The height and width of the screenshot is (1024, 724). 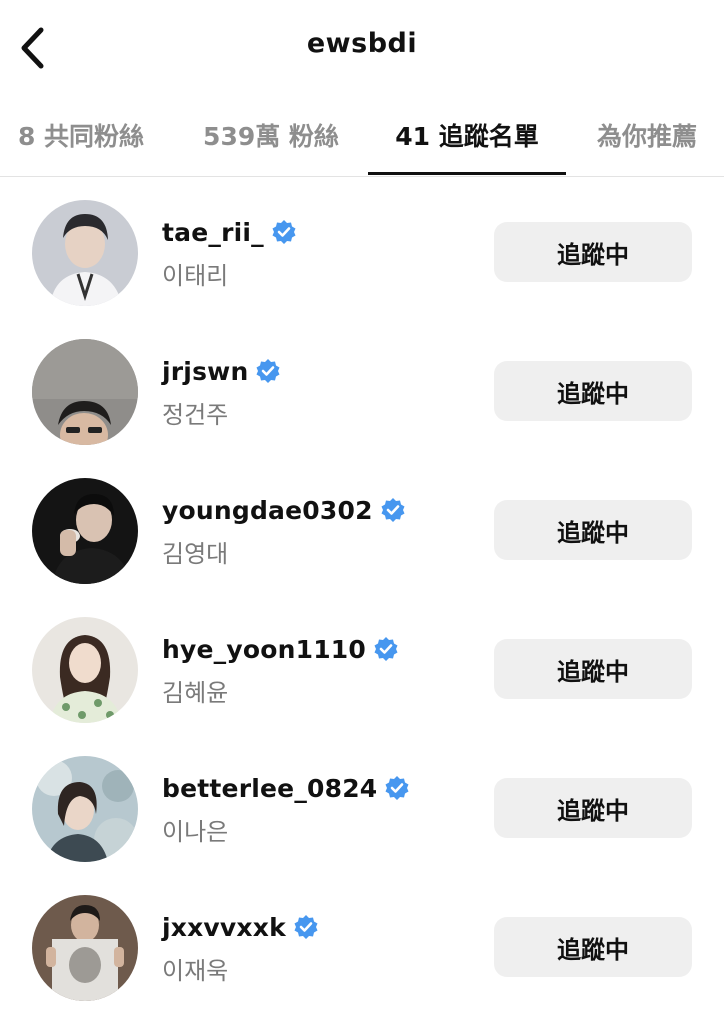 I want to click on full-name: 정건주, so click(x=195, y=415).